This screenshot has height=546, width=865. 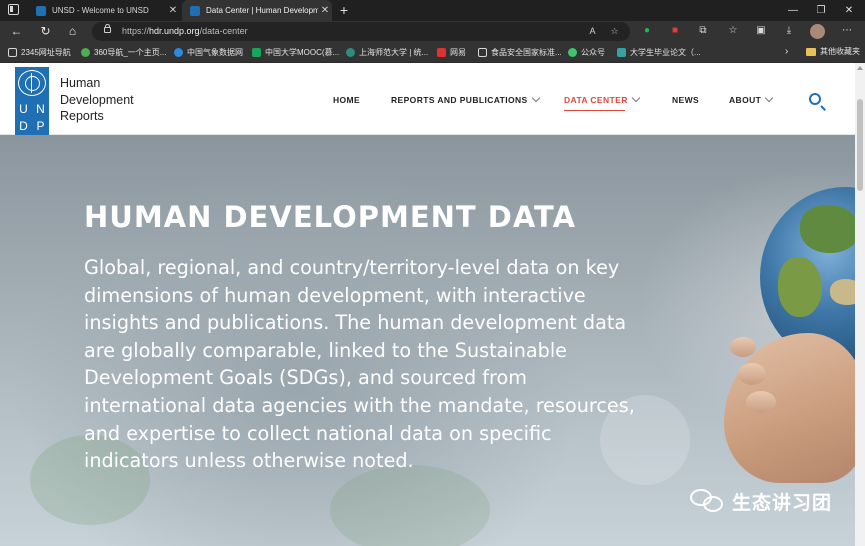 I want to click on address-bar: https://hdr.undp.org/data-center A ☆, so click(x=361, y=31).